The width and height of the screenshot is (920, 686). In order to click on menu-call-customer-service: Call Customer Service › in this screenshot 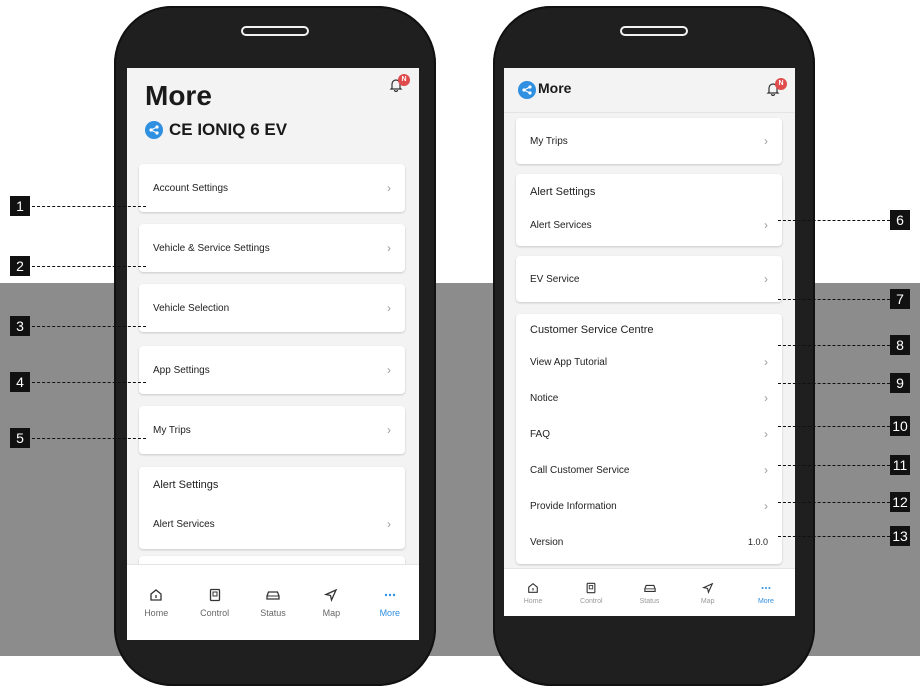, I will do `click(649, 470)`.